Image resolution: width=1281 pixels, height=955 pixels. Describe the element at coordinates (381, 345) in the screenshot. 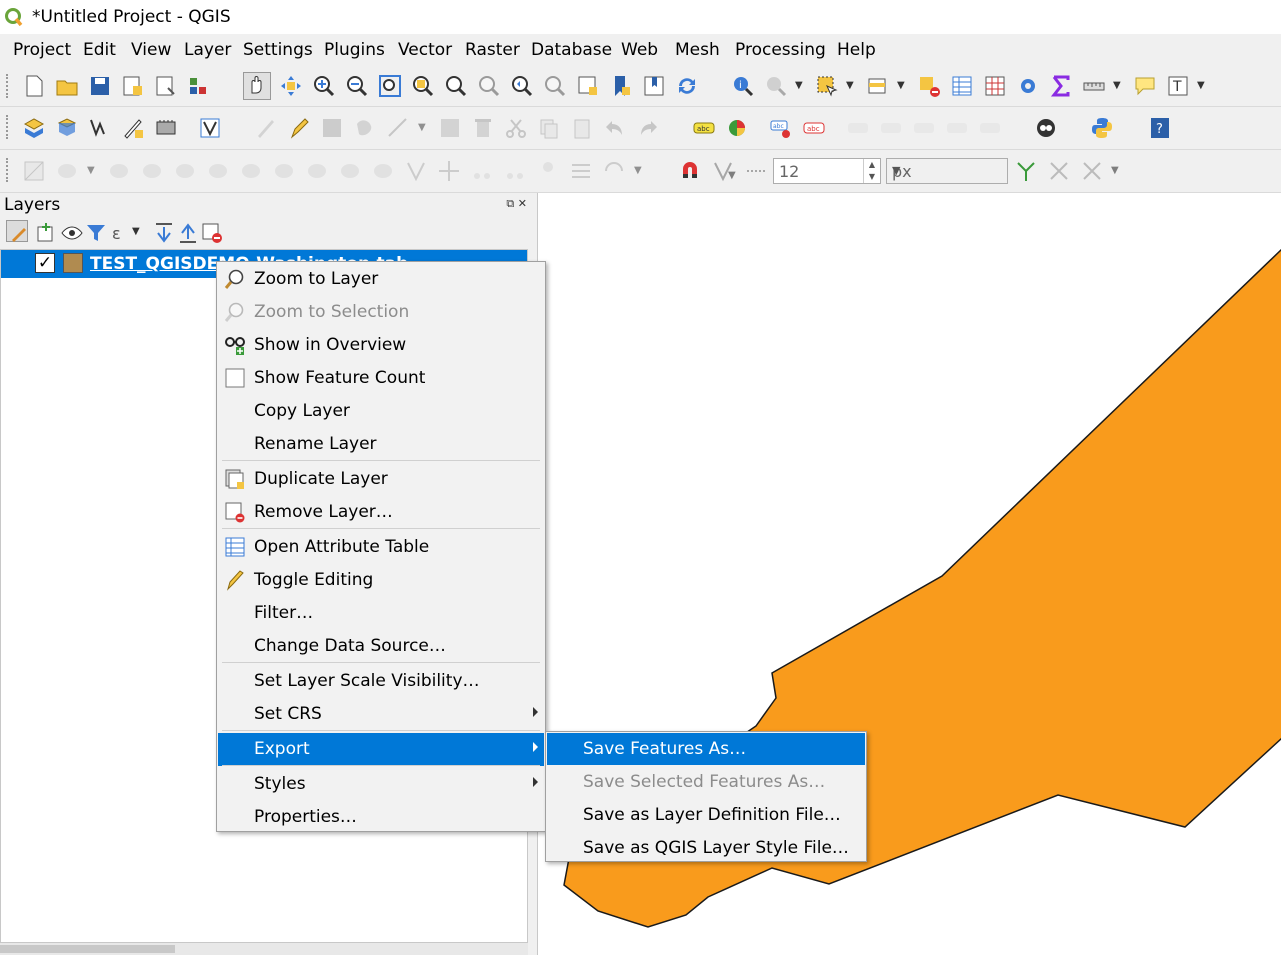

I see `menu-item-show-in-overview: Show in Overview` at that location.